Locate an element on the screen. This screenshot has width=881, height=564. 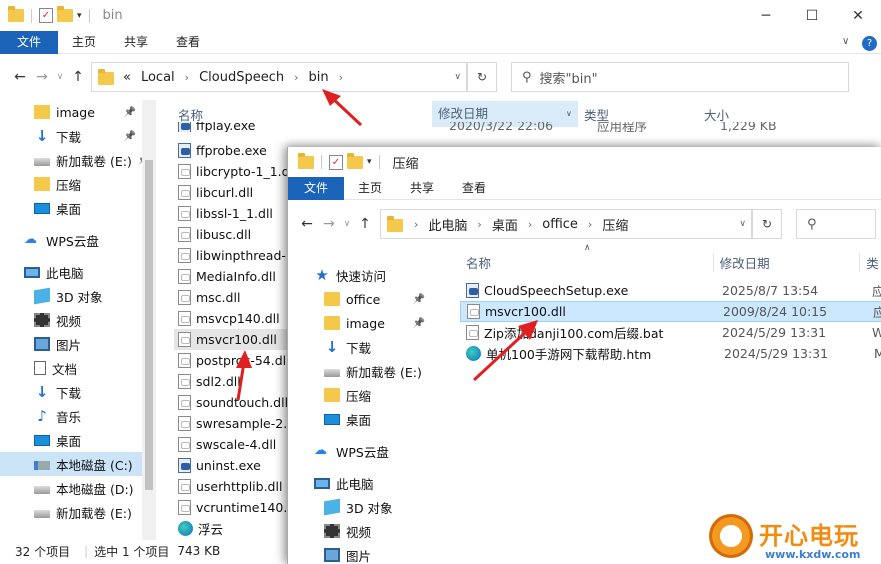
watermark-logo: 开心电玩 www.kxdw.com is located at coordinates (792, 538).